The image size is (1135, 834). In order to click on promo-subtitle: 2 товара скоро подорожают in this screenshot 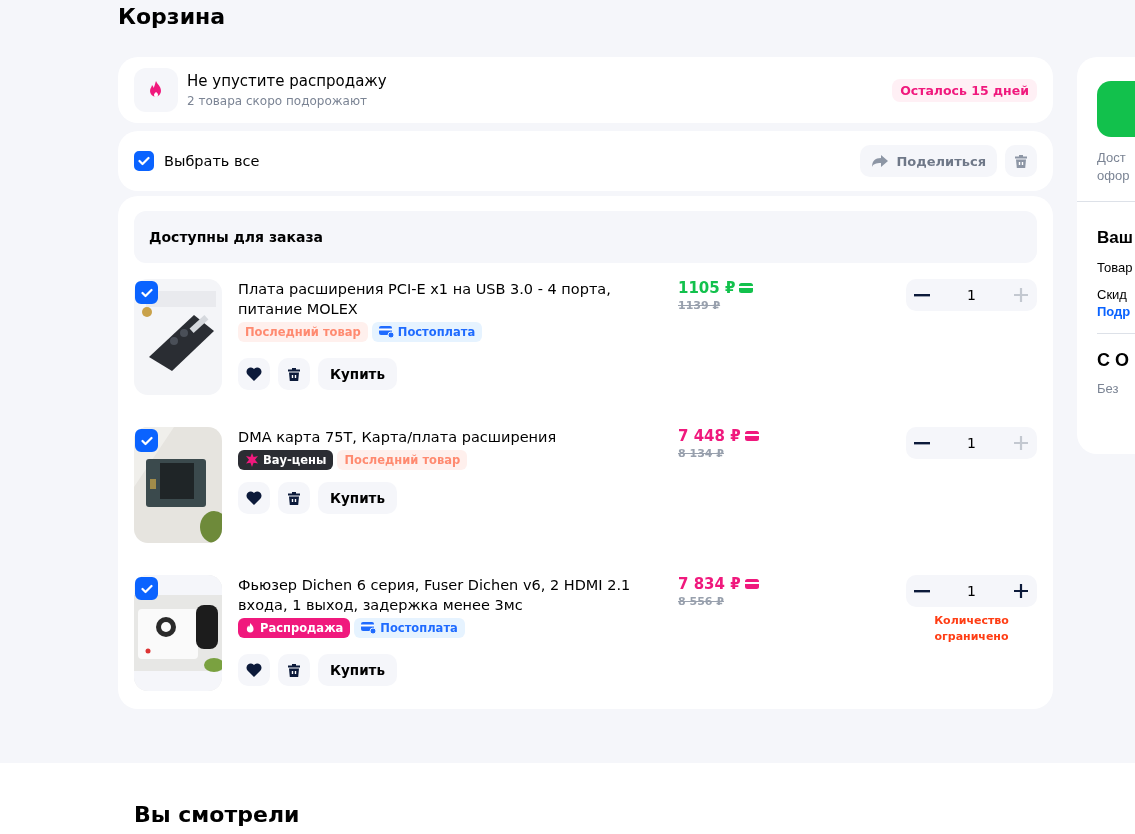, I will do `click(277, 101)`.